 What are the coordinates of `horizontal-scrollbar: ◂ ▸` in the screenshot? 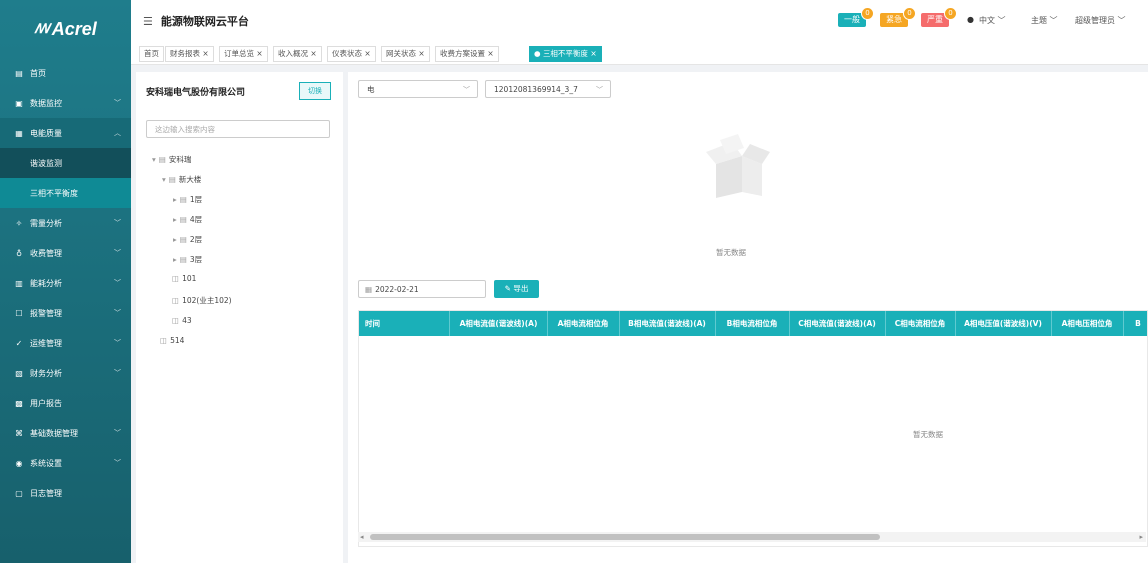 It's located at (752, 537).